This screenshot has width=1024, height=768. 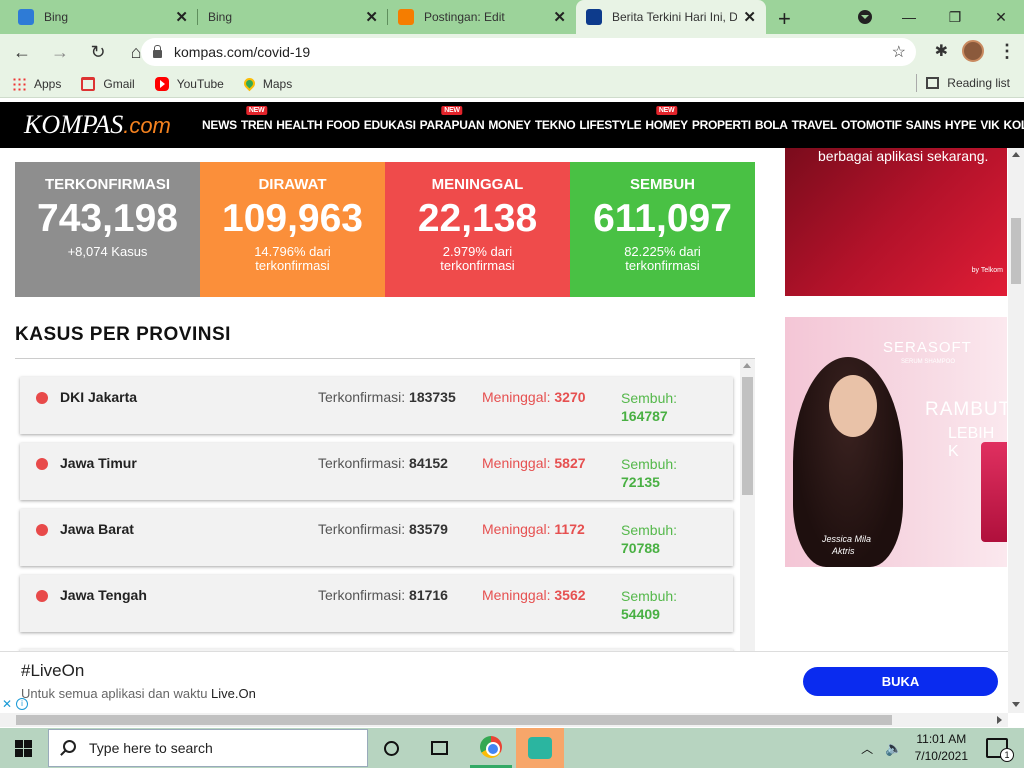 I want to click on reading-list-button: Reading list, so click(x=963, y=83).